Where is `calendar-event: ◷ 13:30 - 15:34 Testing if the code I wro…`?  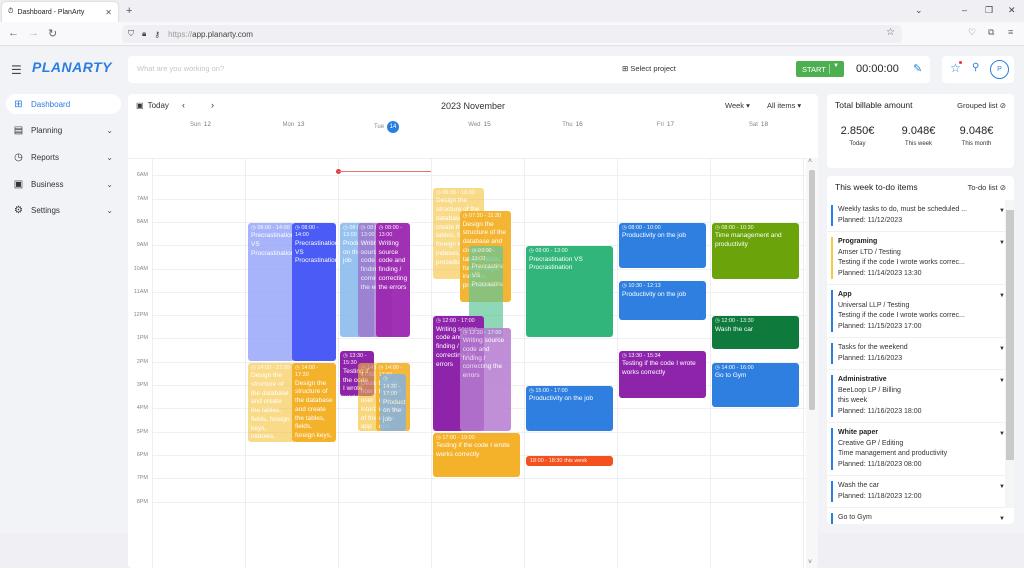
calendar-event: ◷ 13:30 - 15:34 Testing if the code I wro… is located at coordinates (662, 374).